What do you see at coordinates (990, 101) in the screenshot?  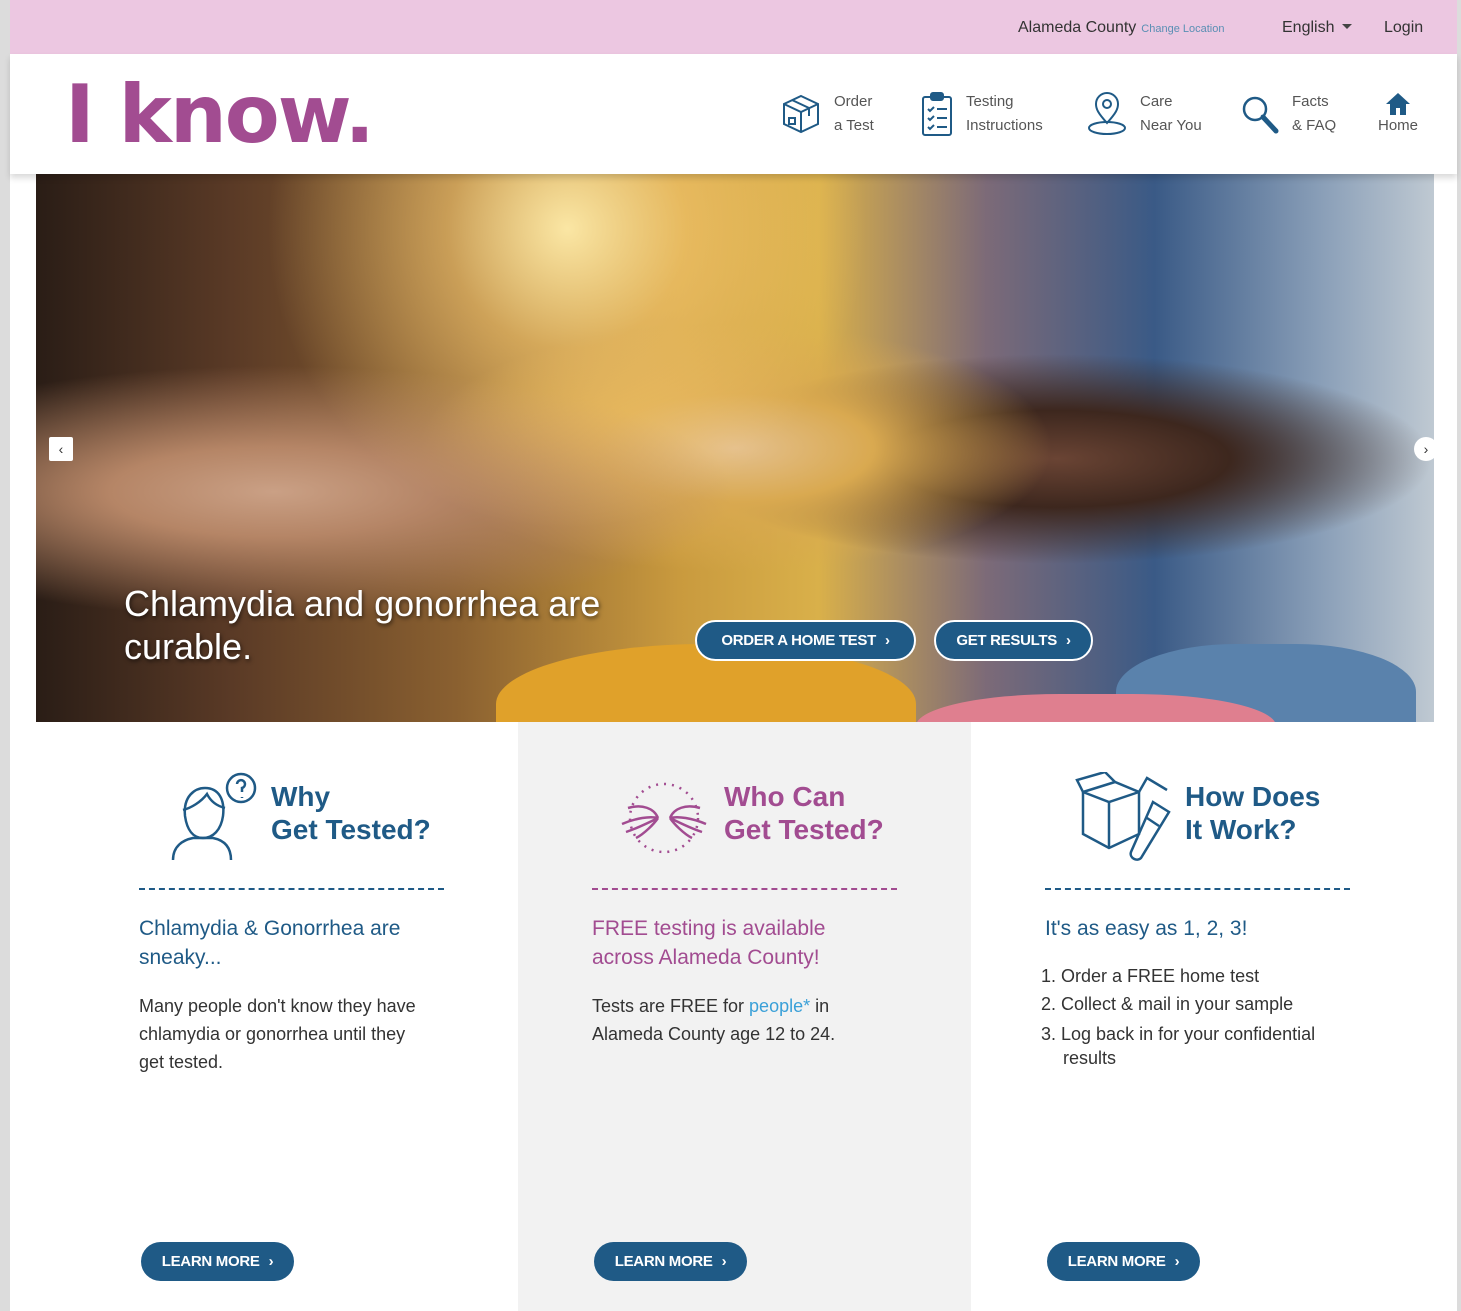 I see `nav-testing-line1: Testing` at bounding box center [990, 101].